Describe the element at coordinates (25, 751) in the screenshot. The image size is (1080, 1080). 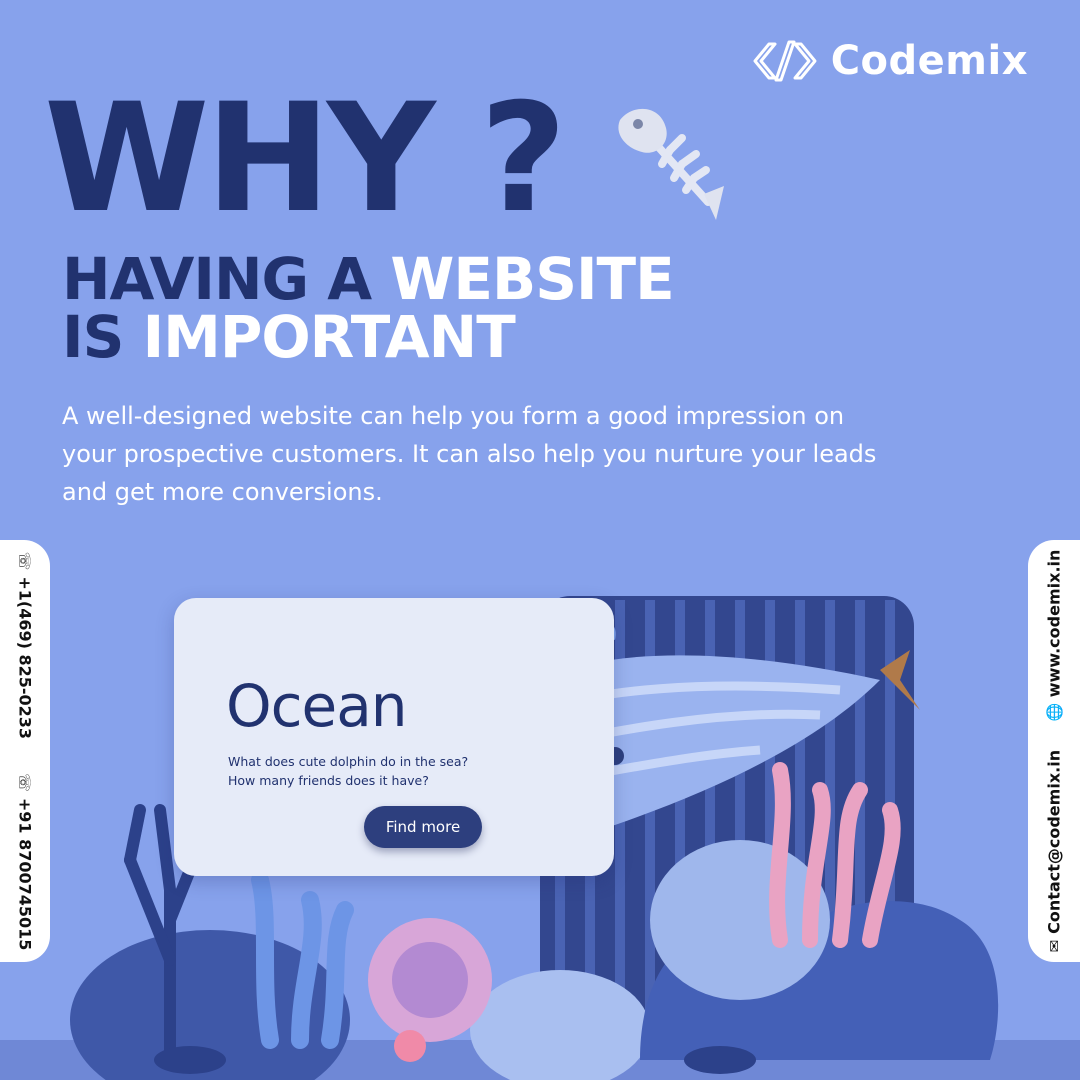
I see `contact-phone-tab: ☏ +1(469) 825-0233 ☏ +91 8700745015` at that location.